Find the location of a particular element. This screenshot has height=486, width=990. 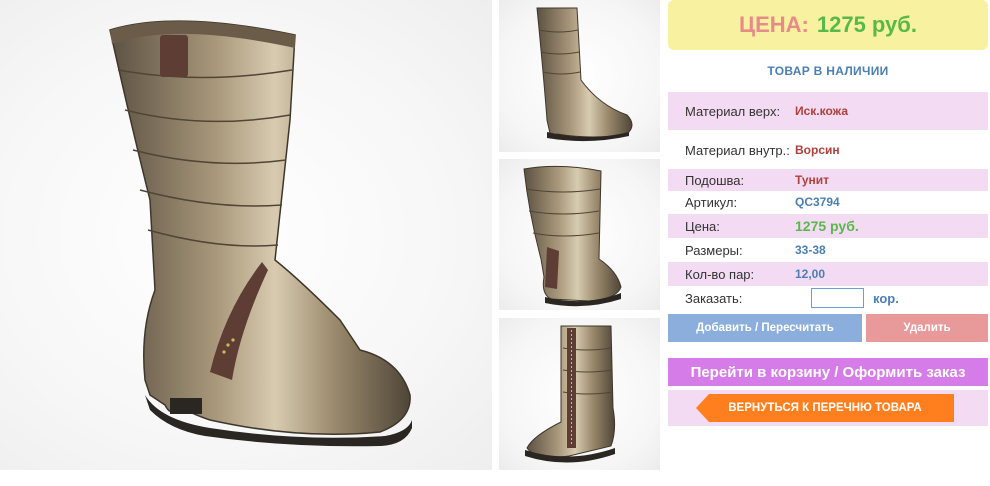

boot-side-icon is located at coordinates (584, 74).